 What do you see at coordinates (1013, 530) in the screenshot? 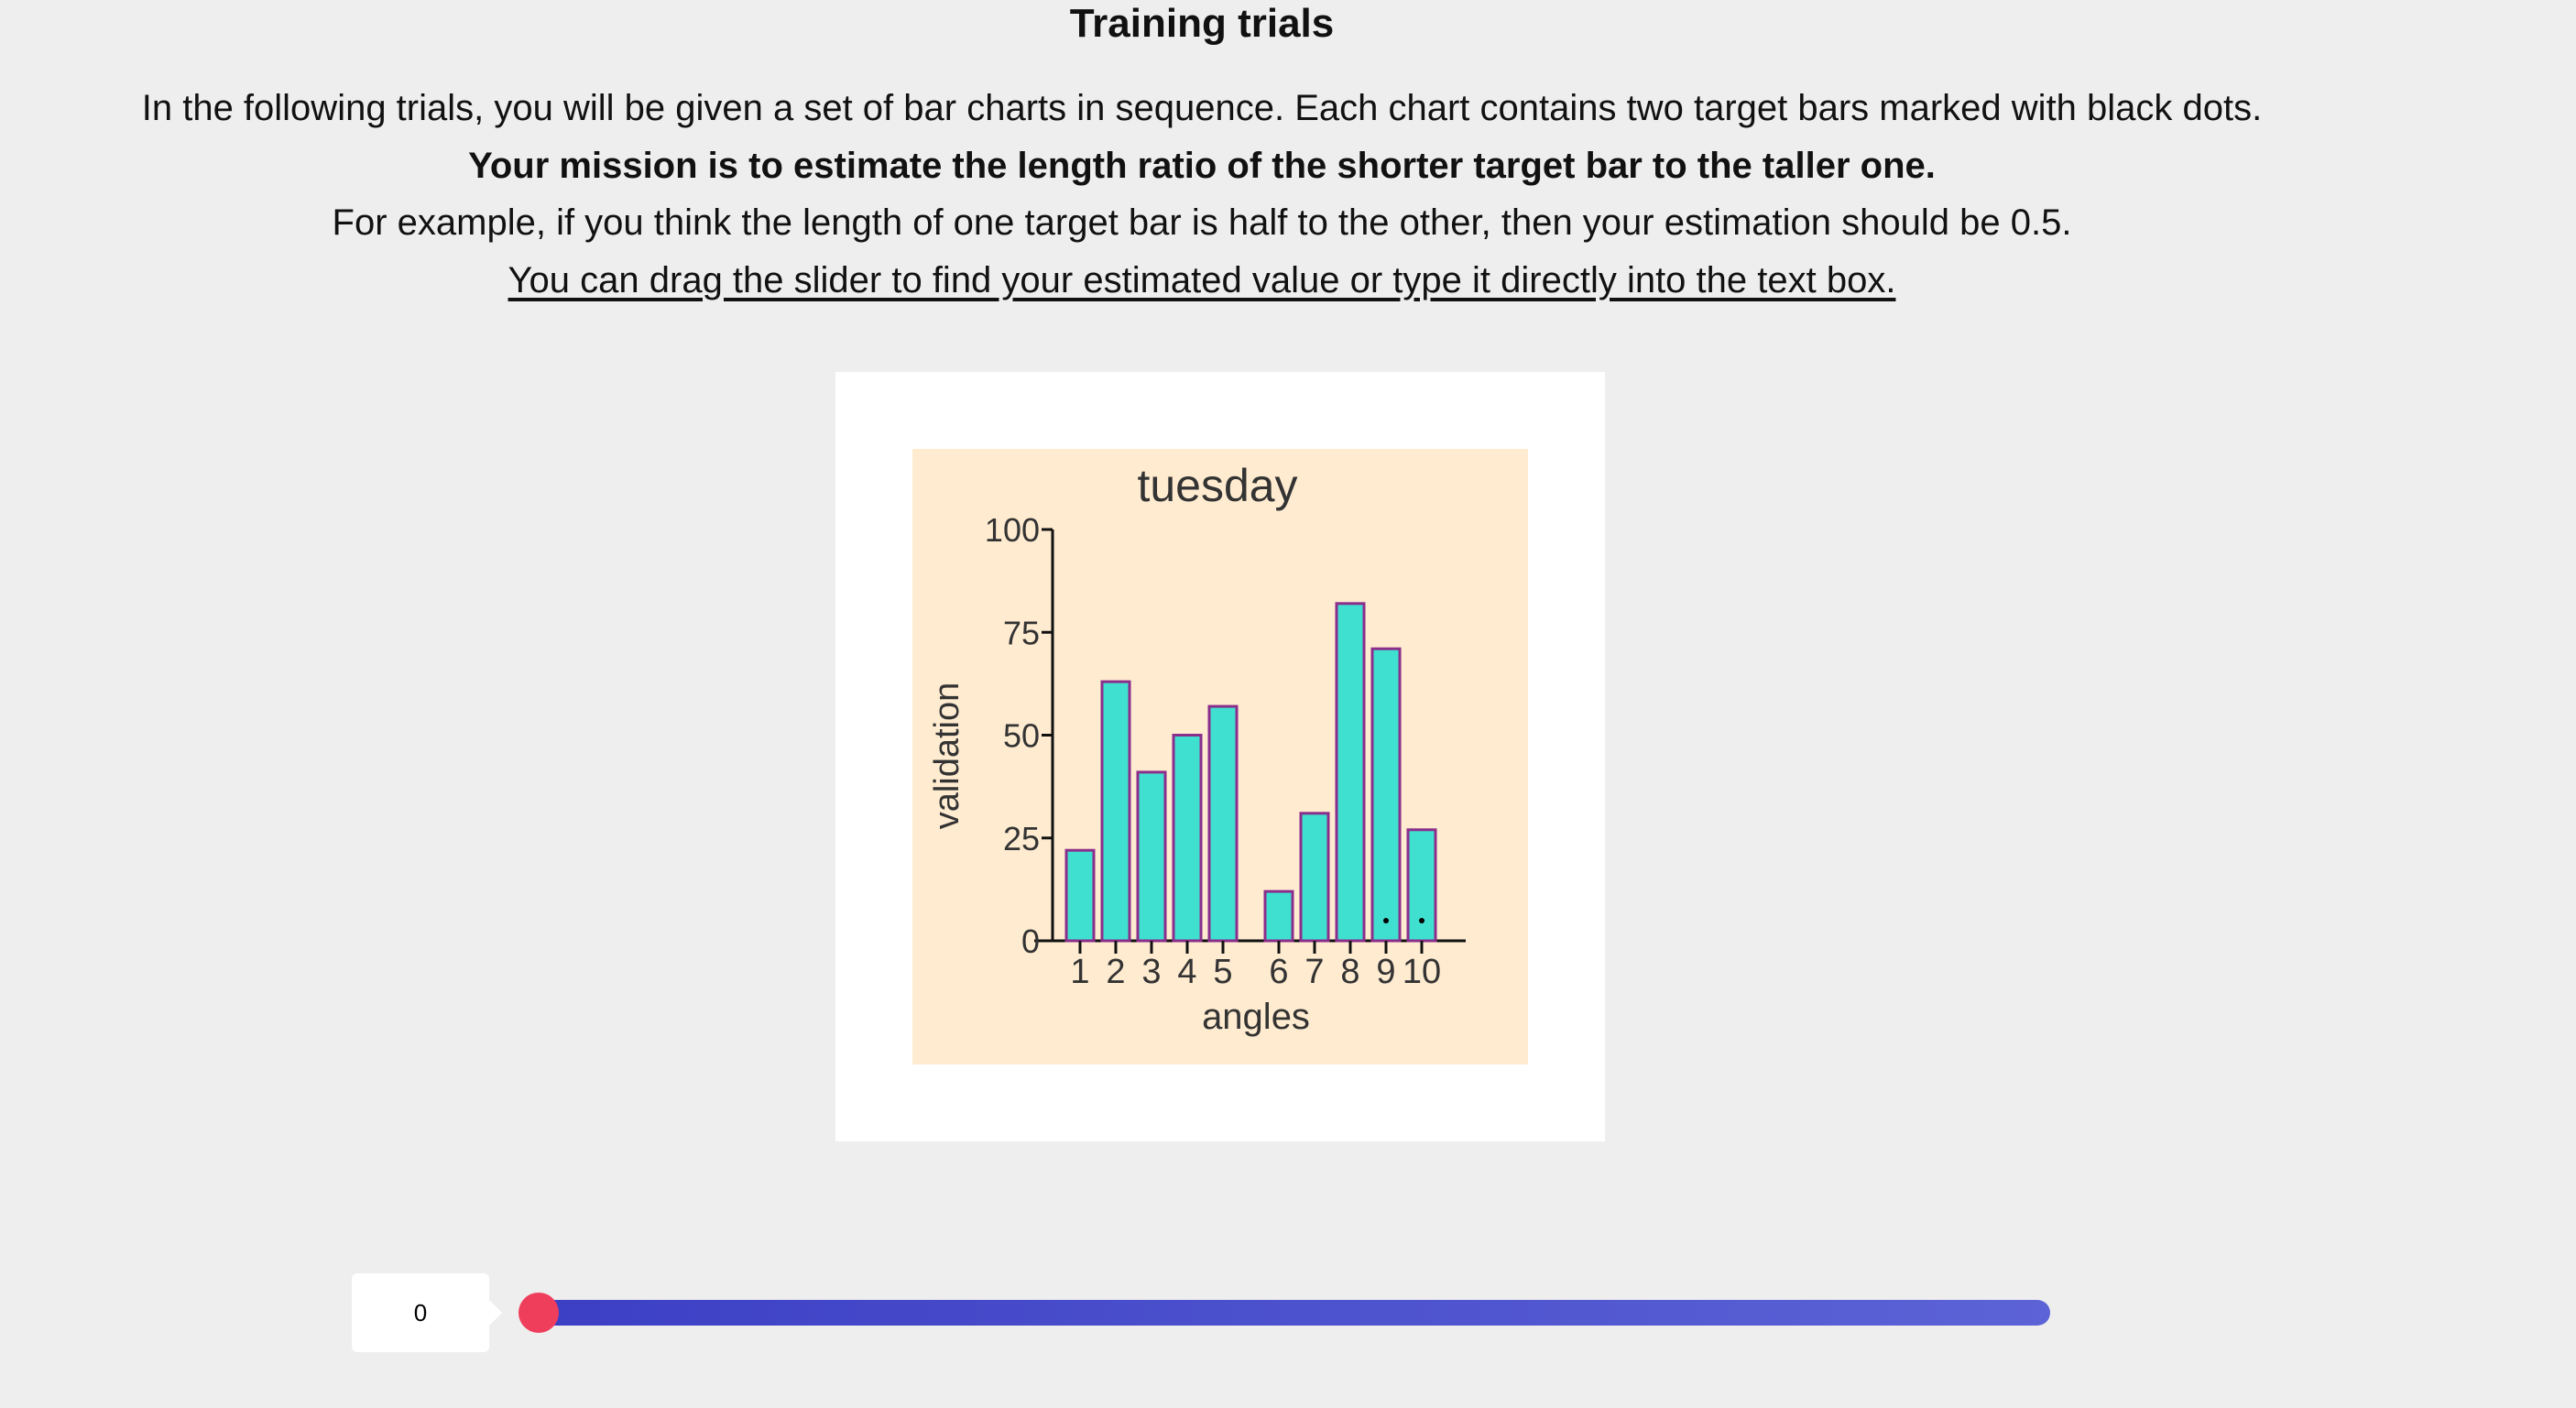
I see `y-tick-label: 100` at bounding box center [1013, 530].